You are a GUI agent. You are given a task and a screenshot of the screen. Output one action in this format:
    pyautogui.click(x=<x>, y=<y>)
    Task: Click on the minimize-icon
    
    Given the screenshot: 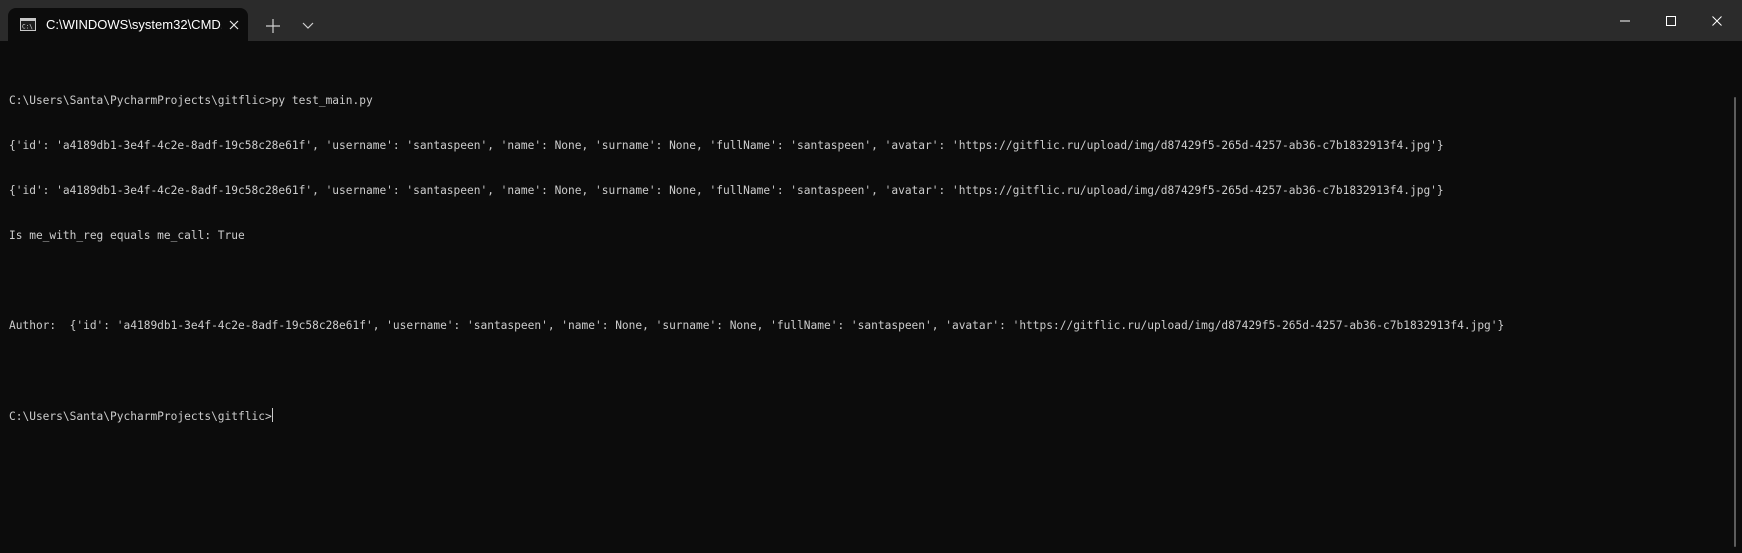 What is the action you would take?
    pyautogui.click(x=1625, y=21)
    